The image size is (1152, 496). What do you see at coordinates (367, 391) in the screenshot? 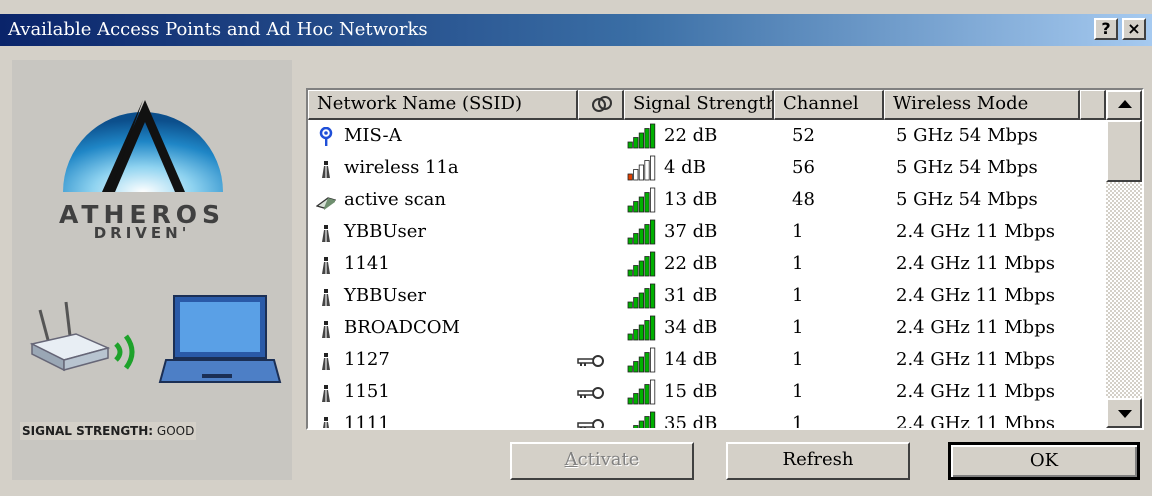
I see `ssid-cell: 1151` at bounding box center [367, 391].